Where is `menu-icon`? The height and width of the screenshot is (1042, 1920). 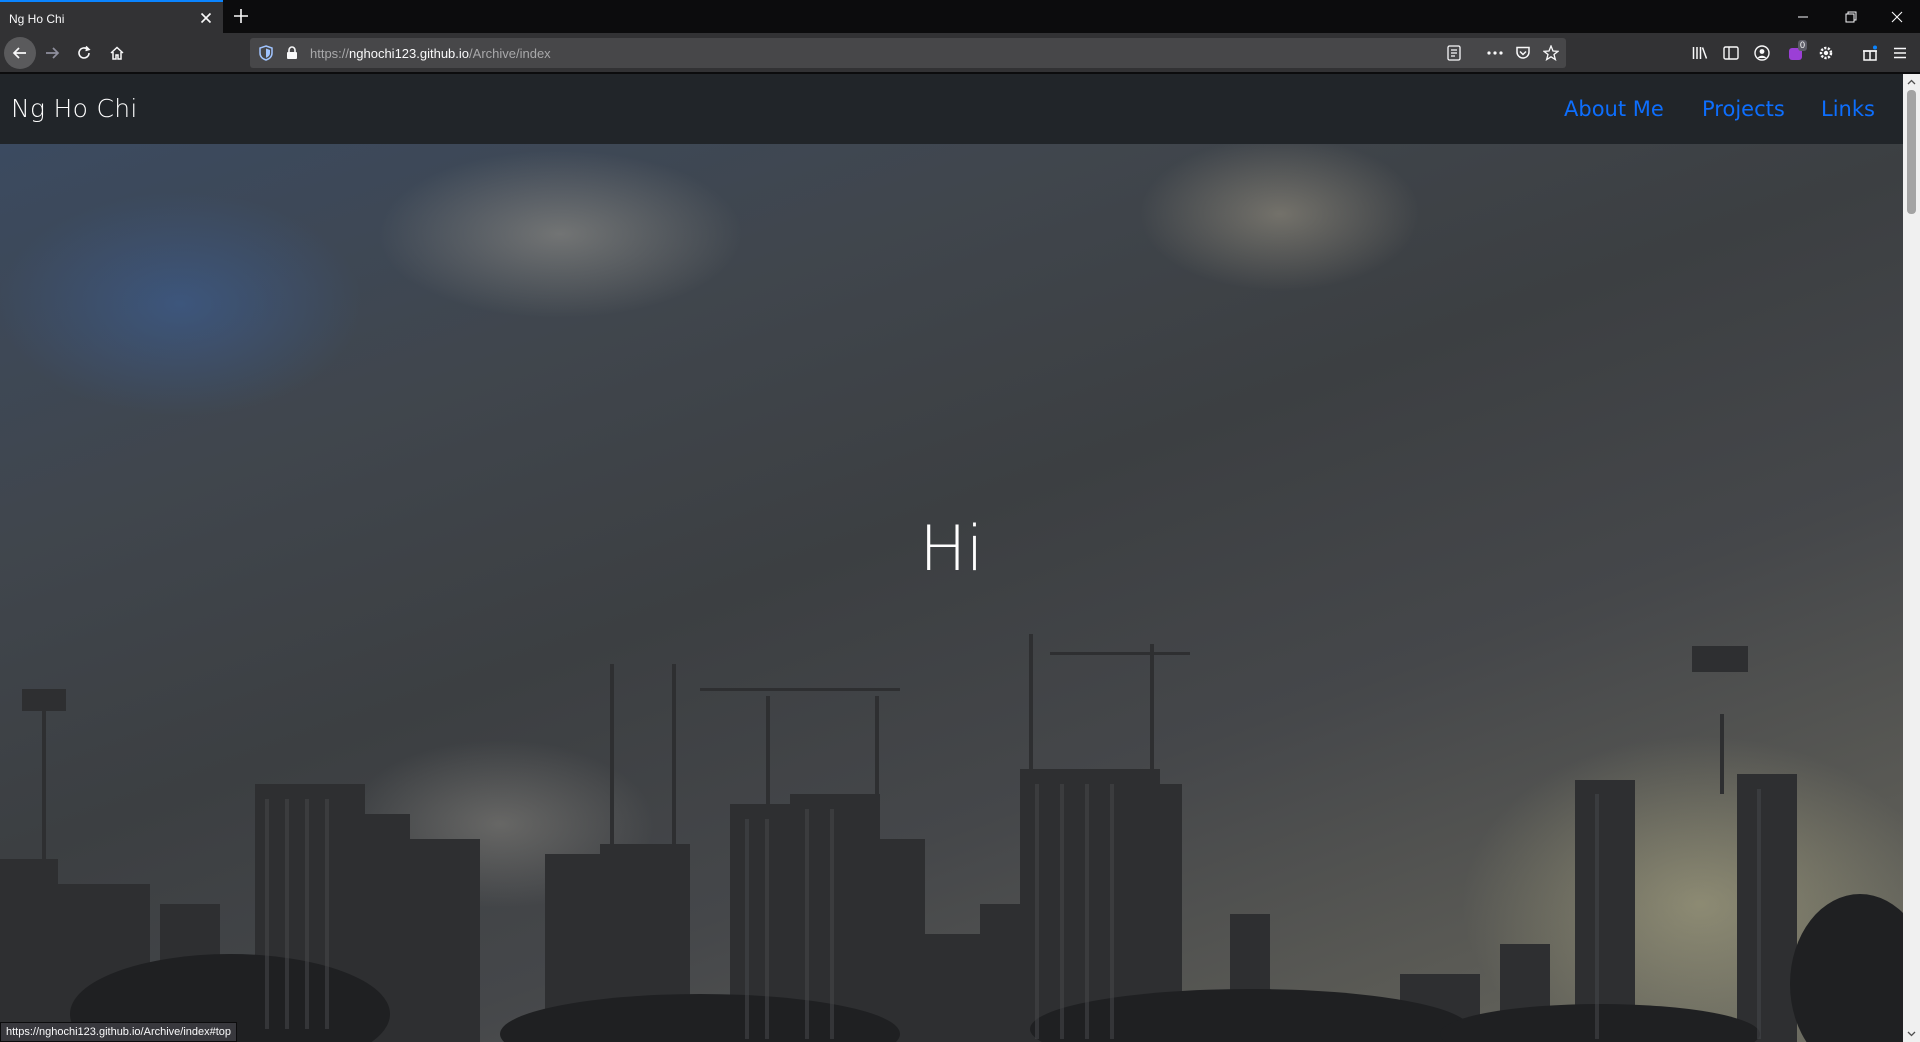 menu-icon is located at coordinates (1900, 53).